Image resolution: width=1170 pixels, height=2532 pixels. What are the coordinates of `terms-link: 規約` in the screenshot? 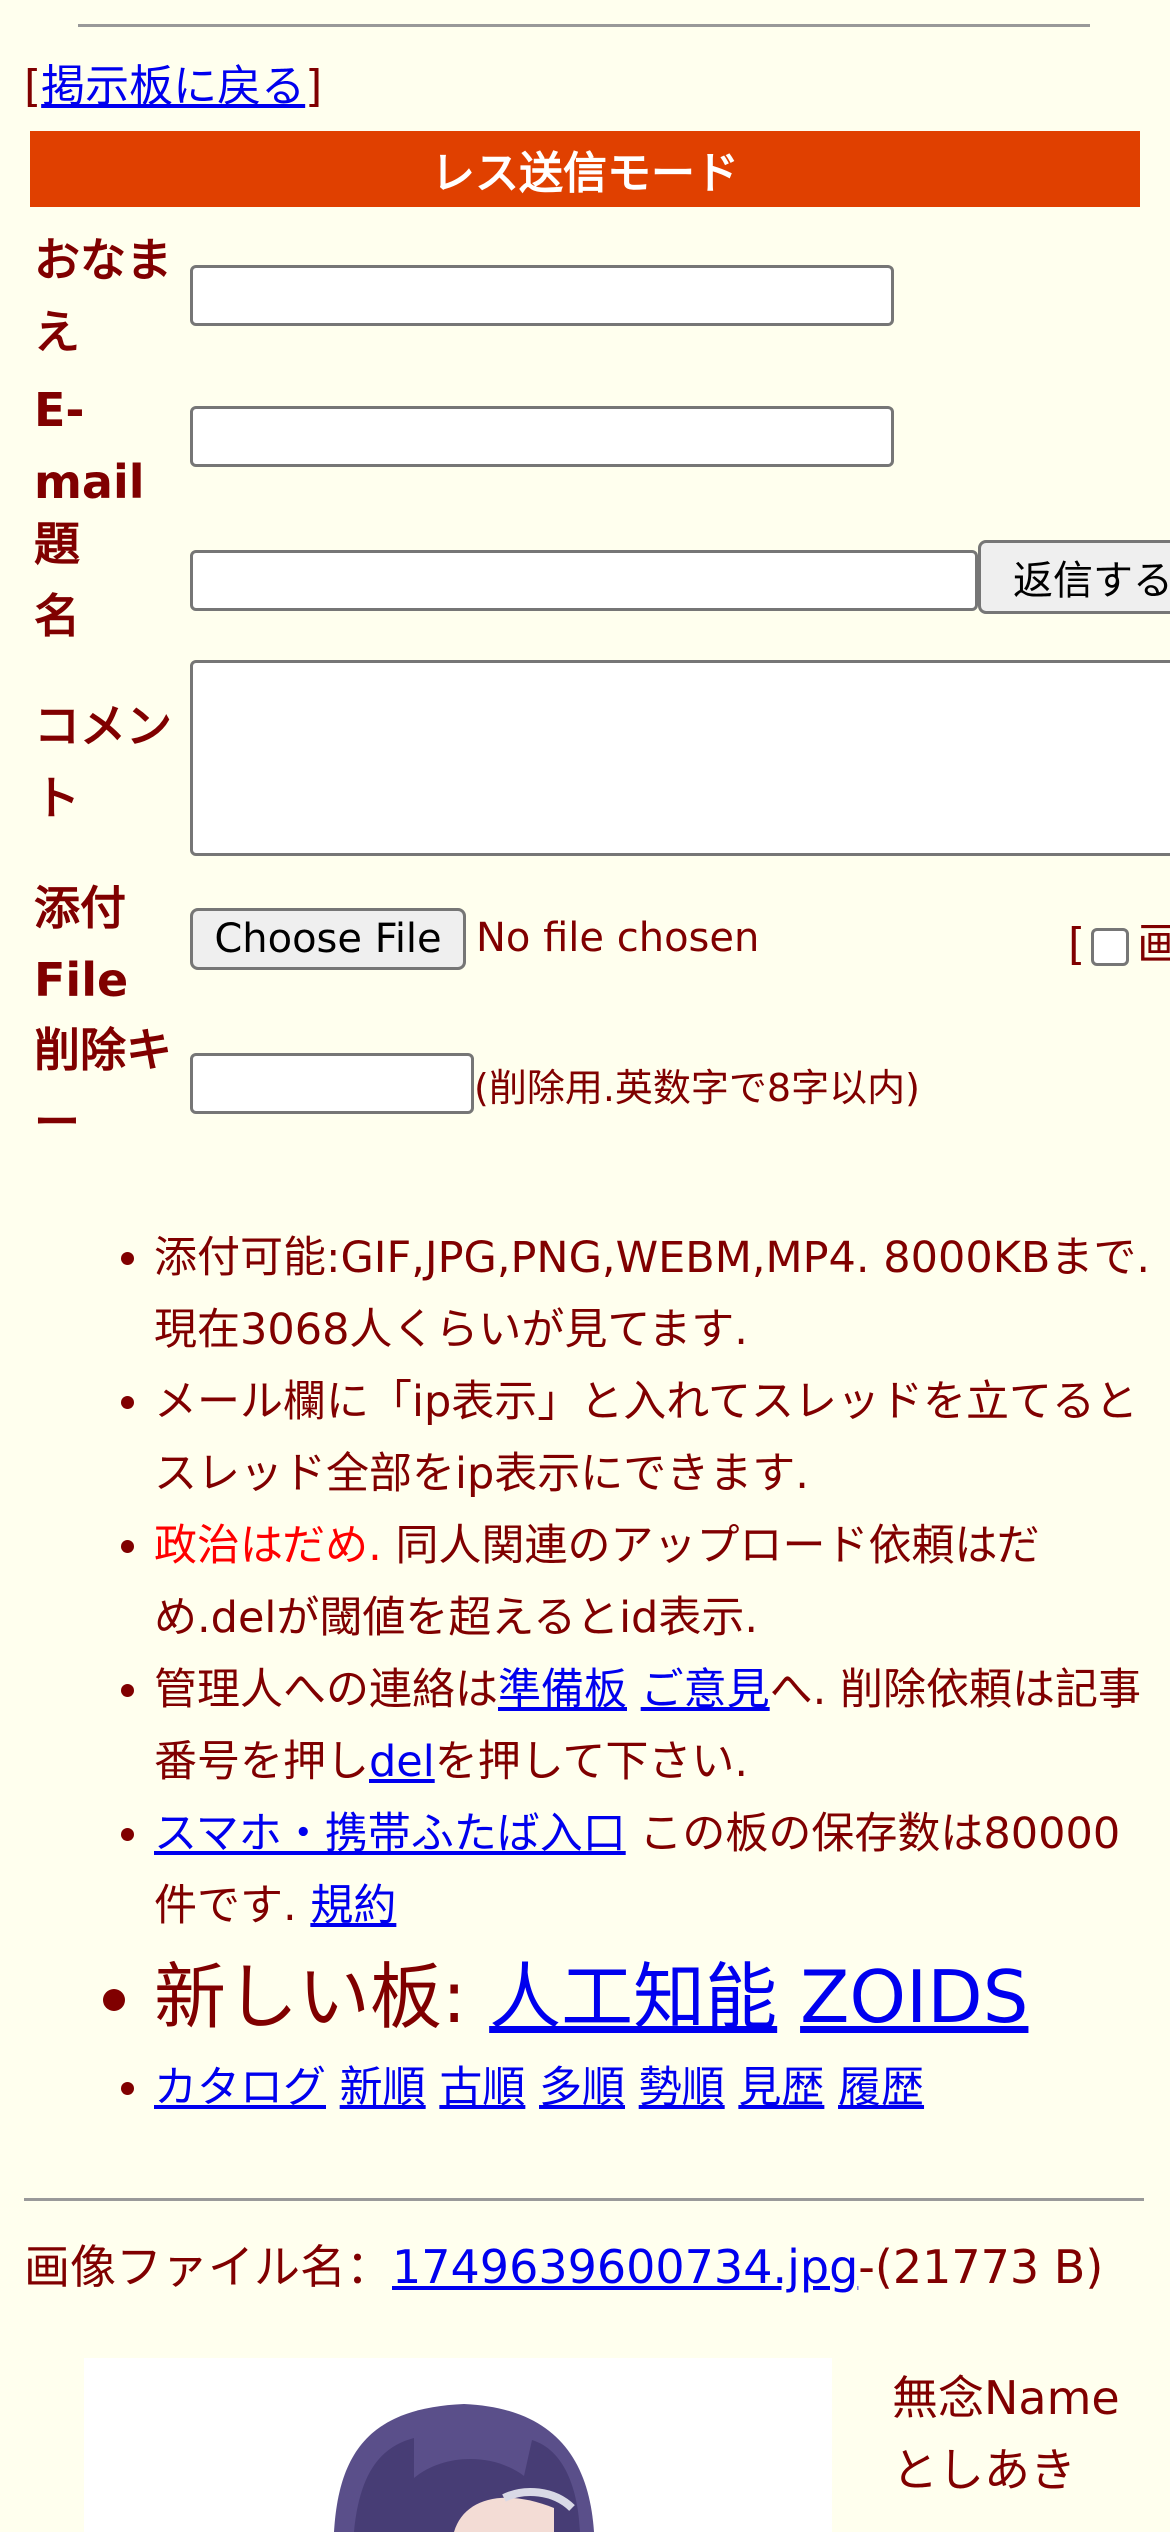 It's located at (353, 1906).